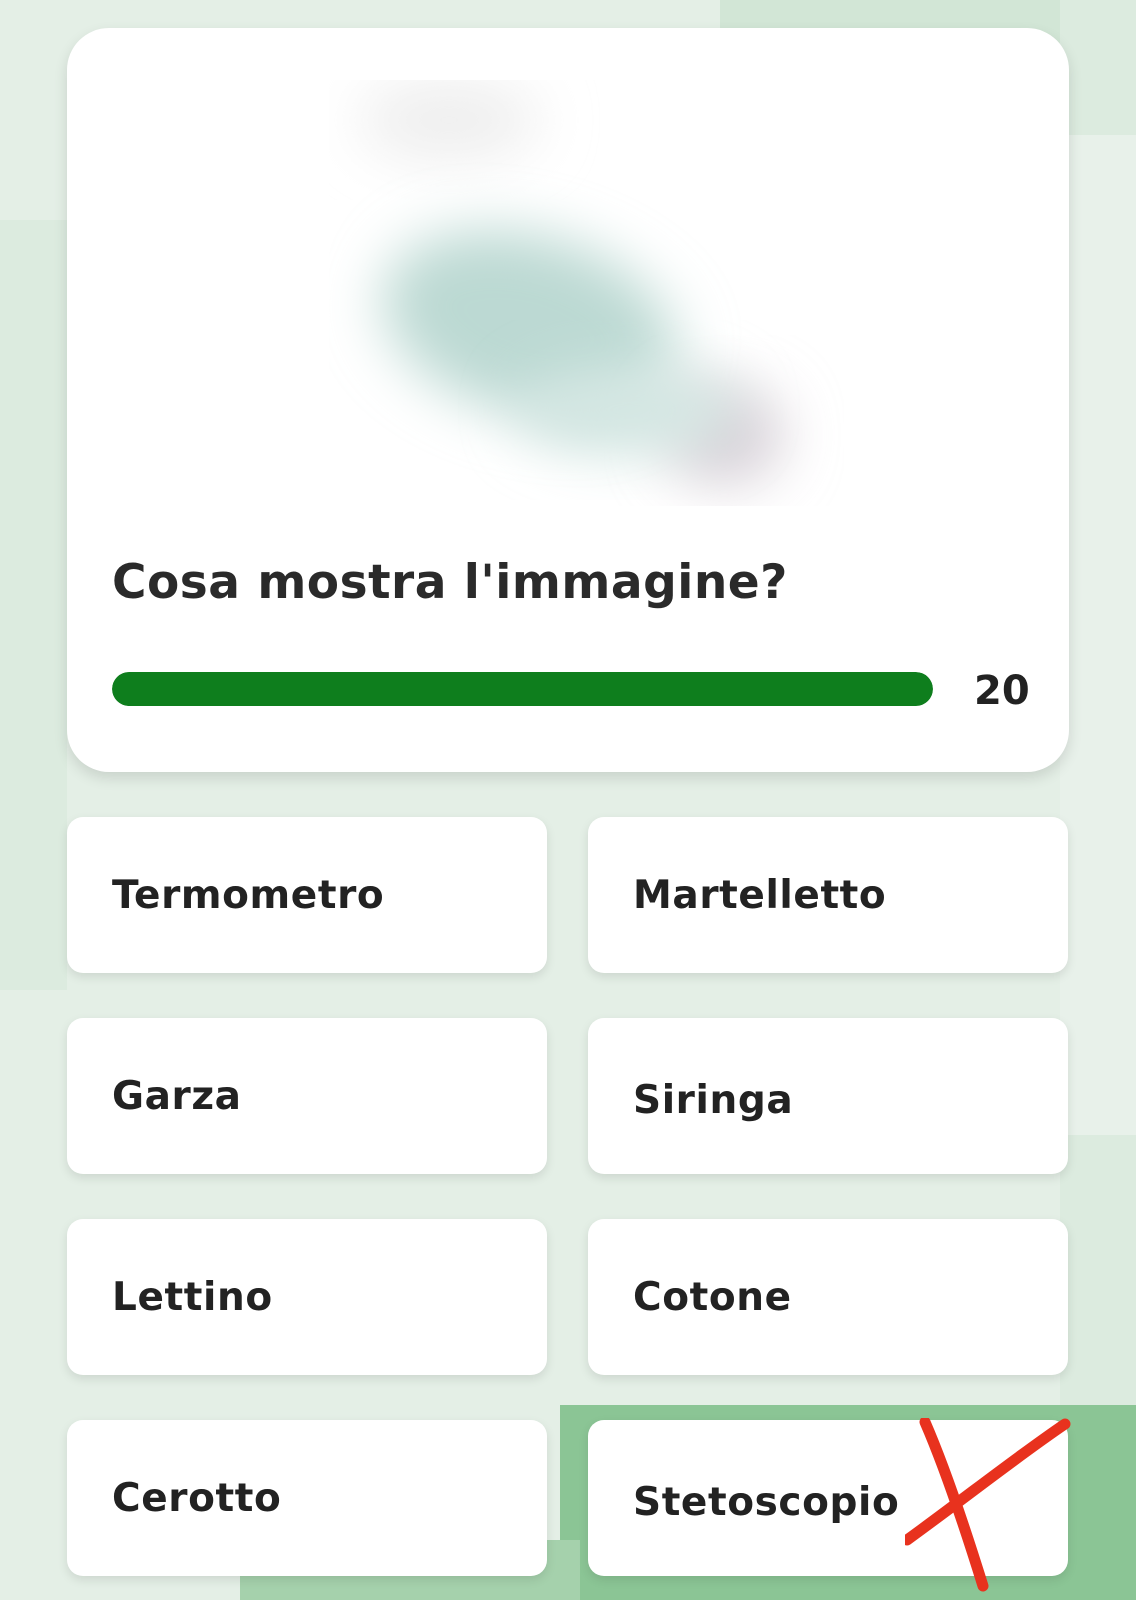 This screenshot has width=1136, height=1600. What do you see at coordinates (307, 1297) in the screenshot?
I see `answer-button-lettino: Lettino` at bounding box center [307, 1297].